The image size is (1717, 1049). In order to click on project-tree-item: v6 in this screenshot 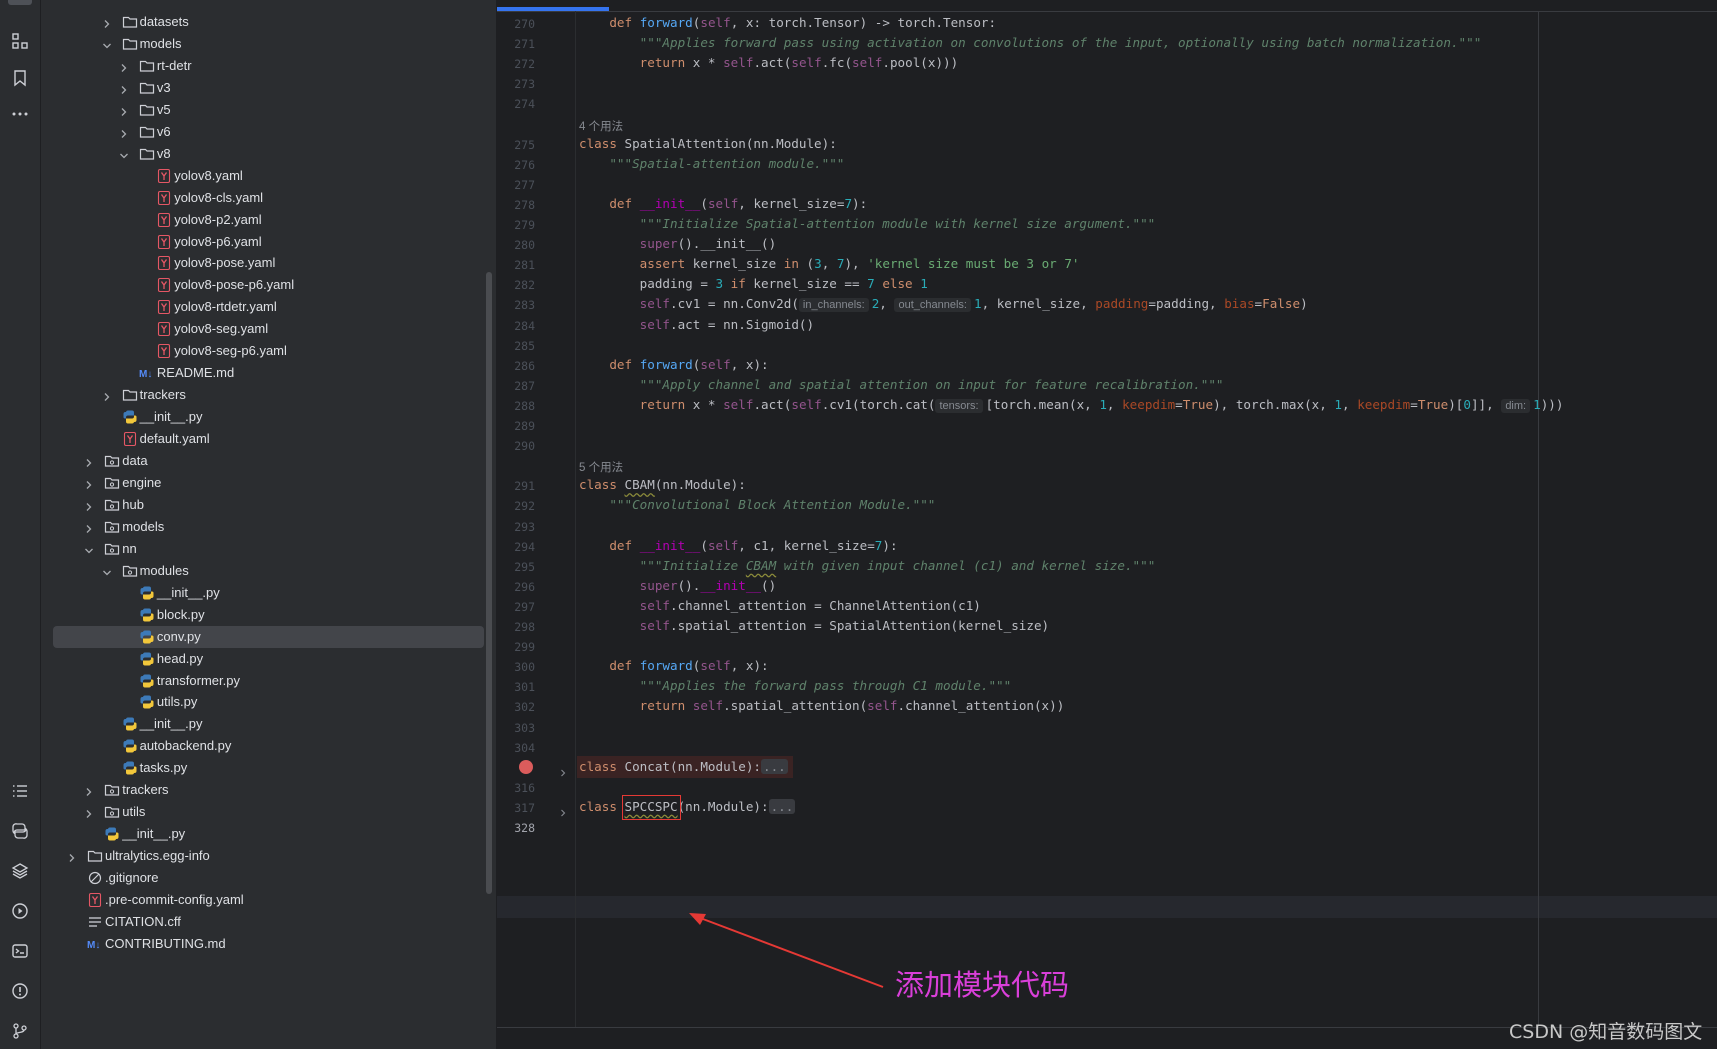, I will do `click(261, 132)`.